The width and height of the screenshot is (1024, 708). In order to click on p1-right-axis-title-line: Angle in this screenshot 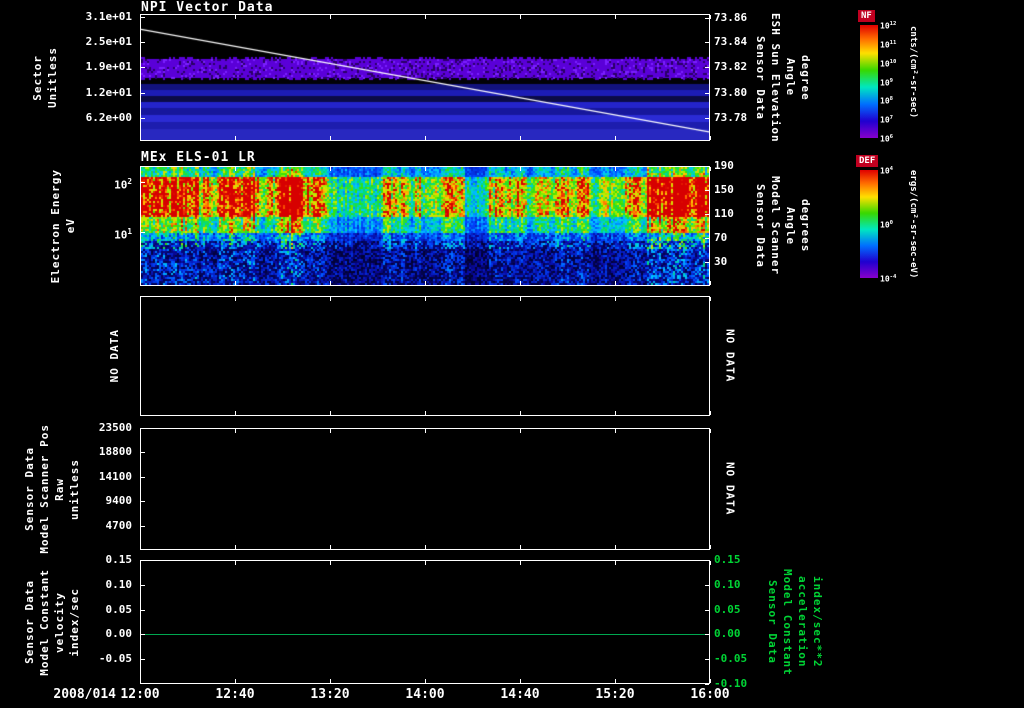, I will do `click(790, 77)`.